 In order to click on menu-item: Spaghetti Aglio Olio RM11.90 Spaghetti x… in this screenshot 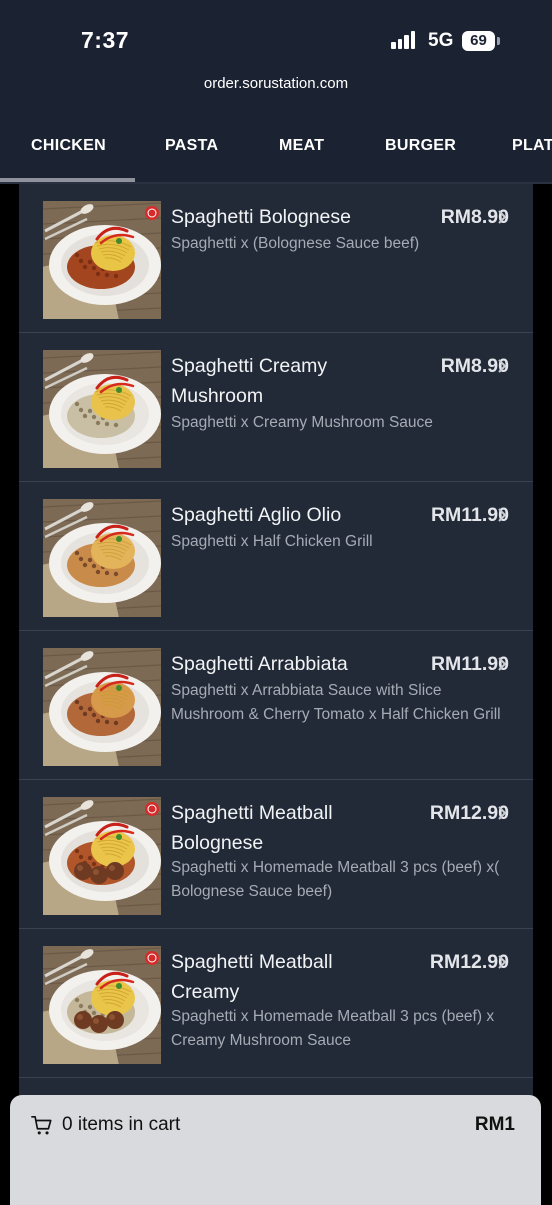, I will do `click(276, 556)`.